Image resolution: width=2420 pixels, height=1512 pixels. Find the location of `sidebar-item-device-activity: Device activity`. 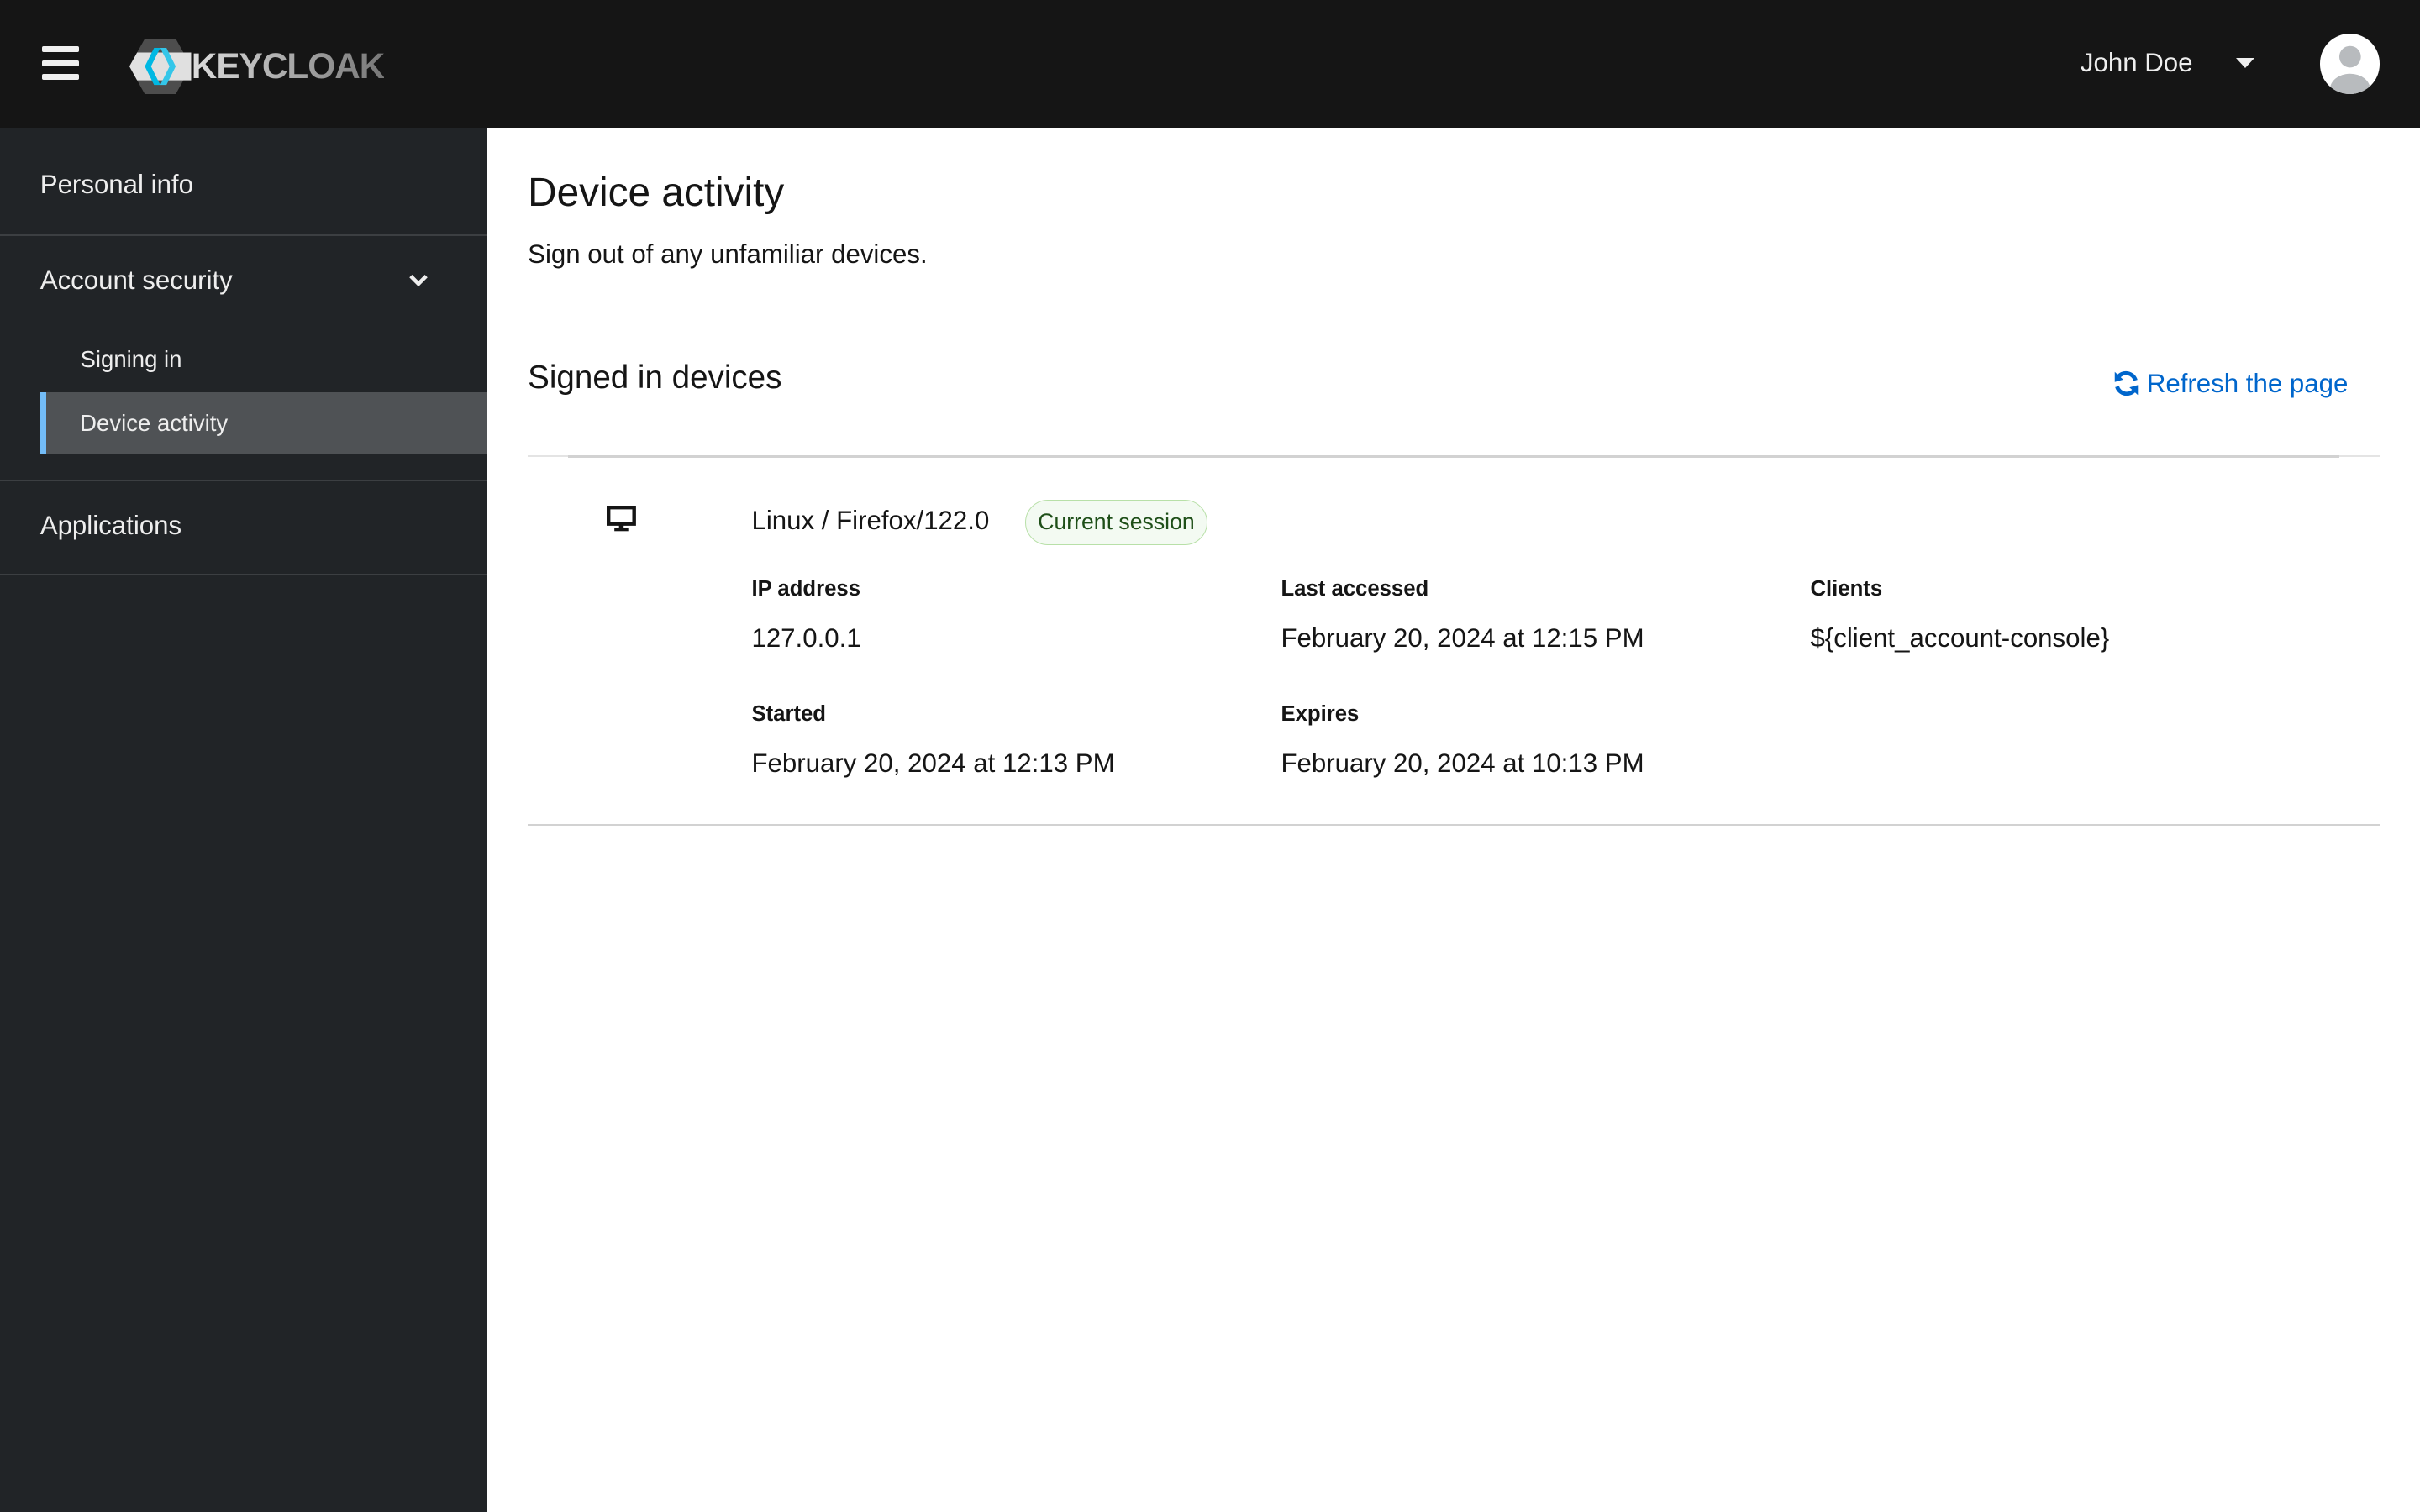

sidebar-item-device-activity: Device activity is located at coordinates (263, 422).